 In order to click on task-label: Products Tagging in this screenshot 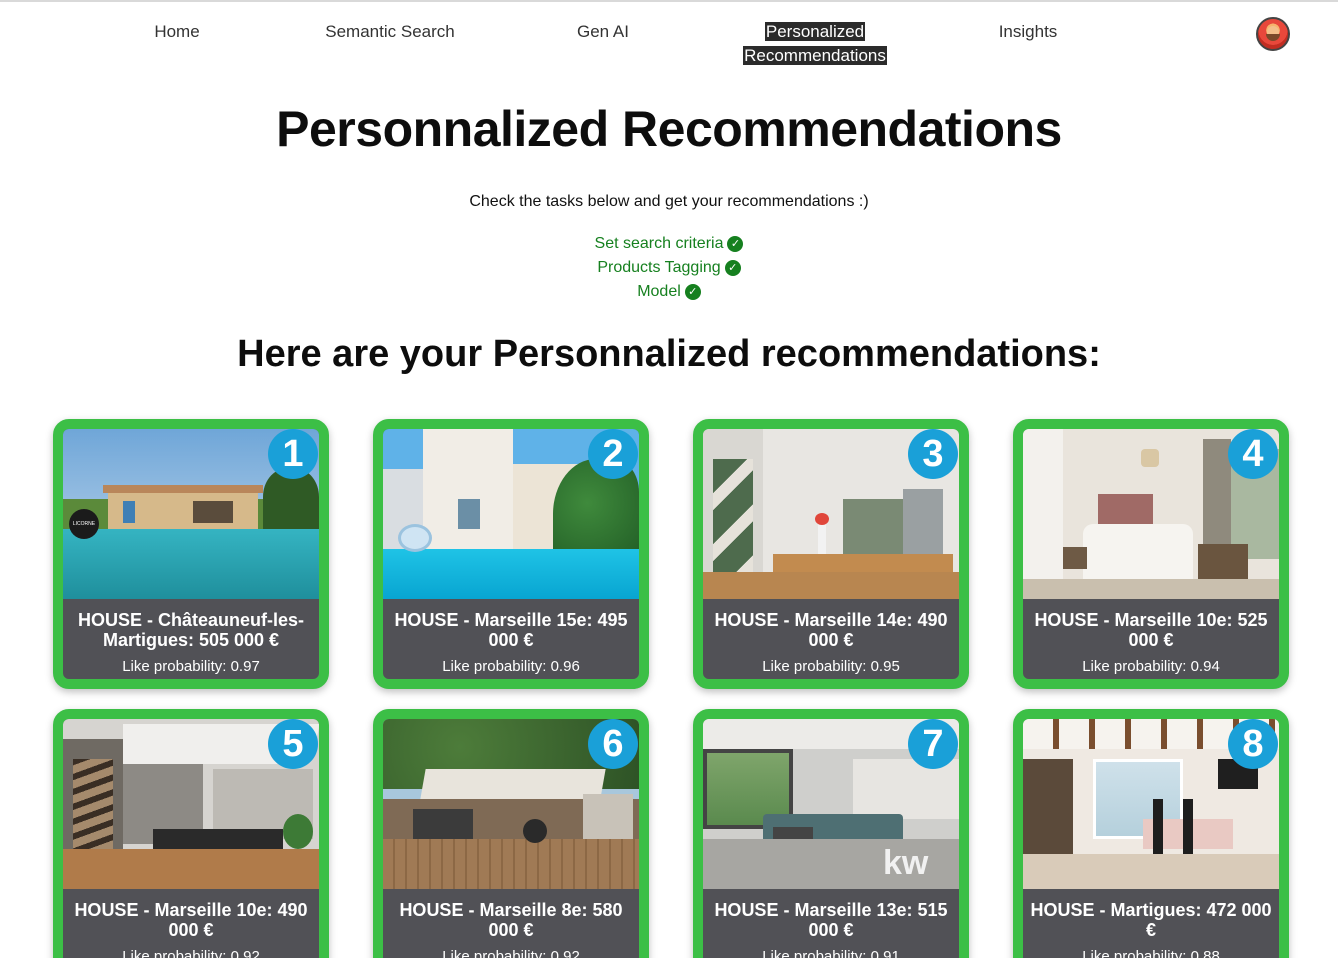, I will do `click(659, 267)`.